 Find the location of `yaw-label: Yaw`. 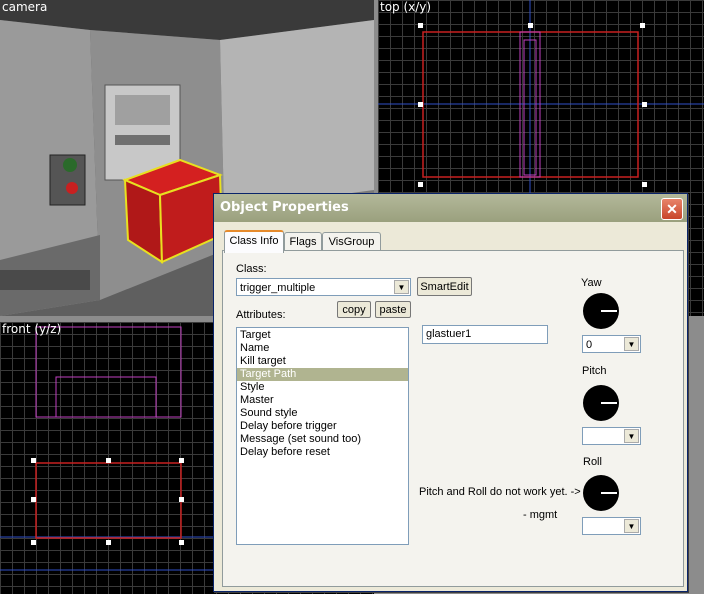

yaw-label: Yaw is located at coordinates (591, 283).